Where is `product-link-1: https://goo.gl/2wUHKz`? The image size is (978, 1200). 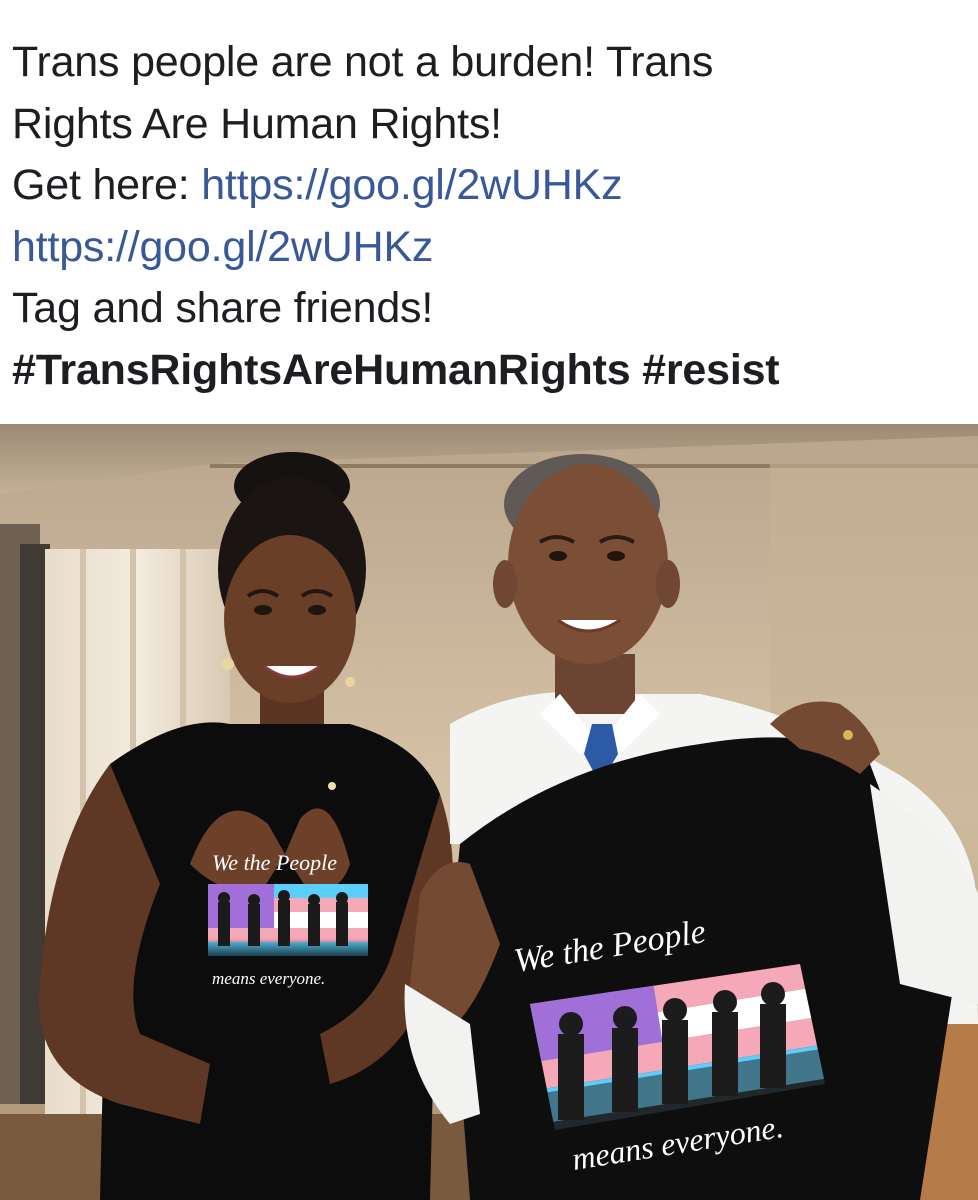 product-link-1: https://goo.gl/2wUHKz is located at coordinates (411, 185).